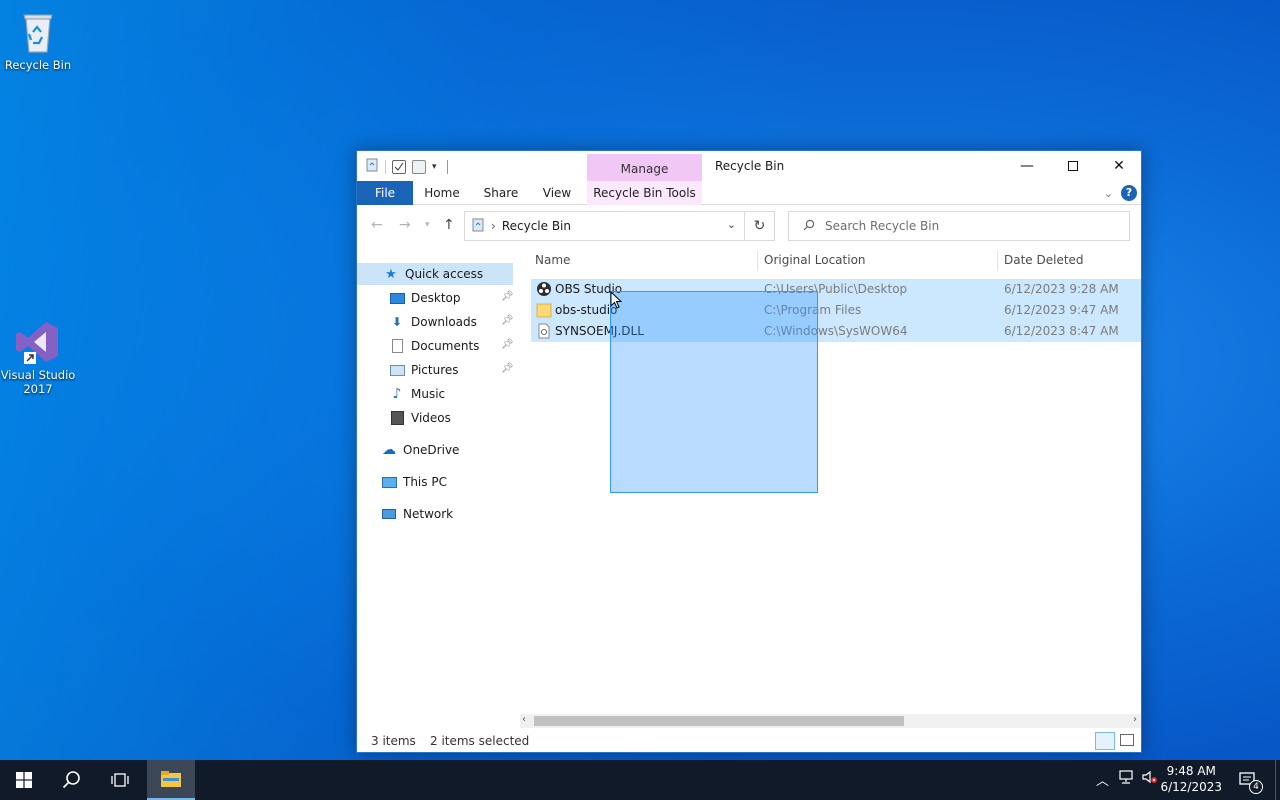  I want to click on refresh-button: ↻, so click(760, 226).